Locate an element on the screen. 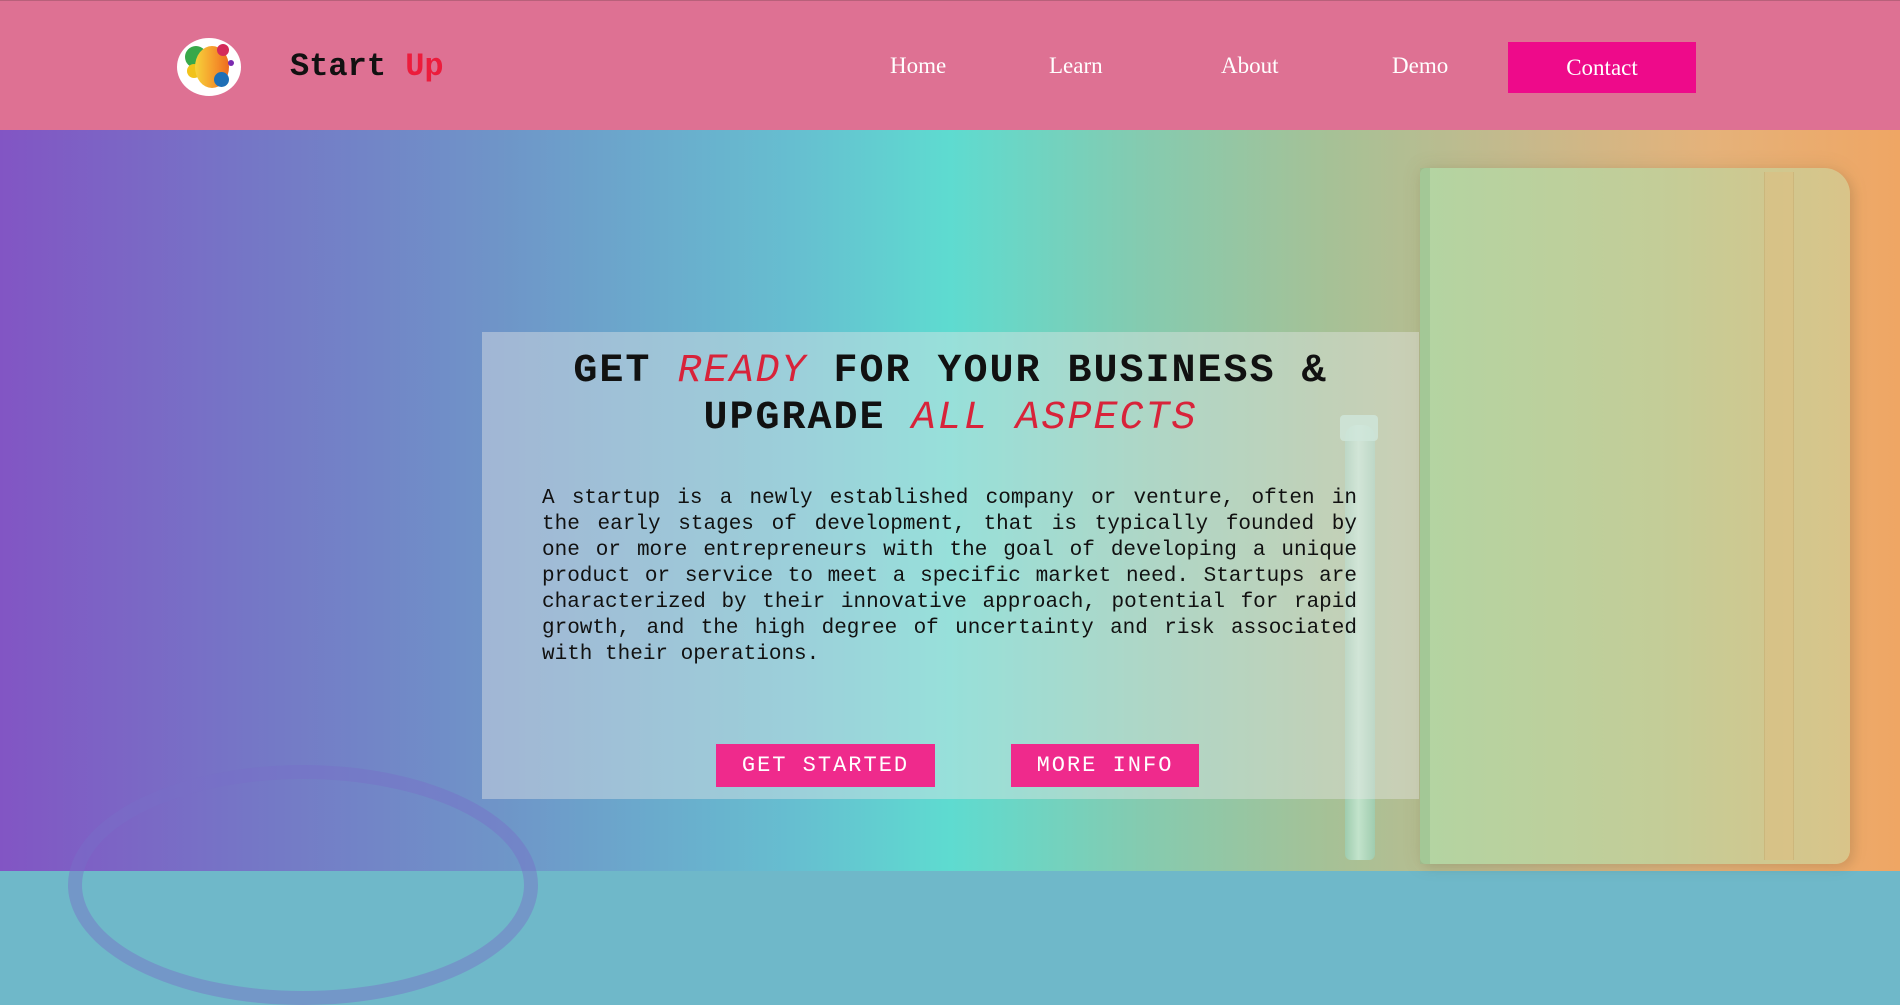  hero-title-ready: READY is located at coordinates (742, 371).